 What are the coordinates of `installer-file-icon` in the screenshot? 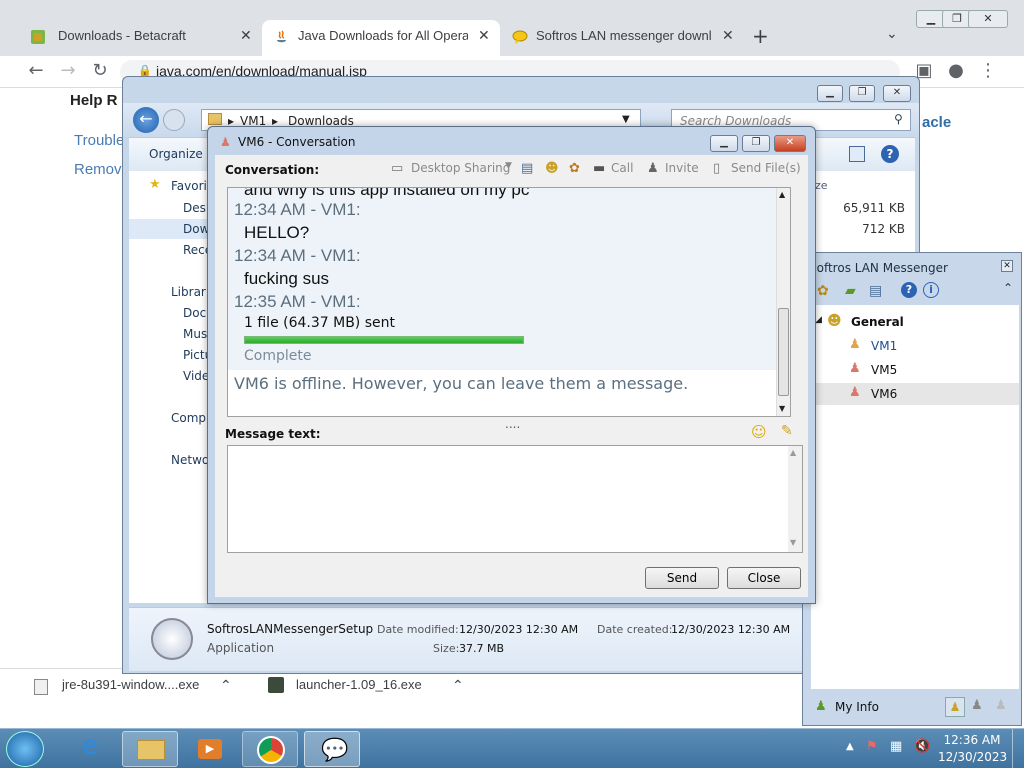 It's located at (41, 687).